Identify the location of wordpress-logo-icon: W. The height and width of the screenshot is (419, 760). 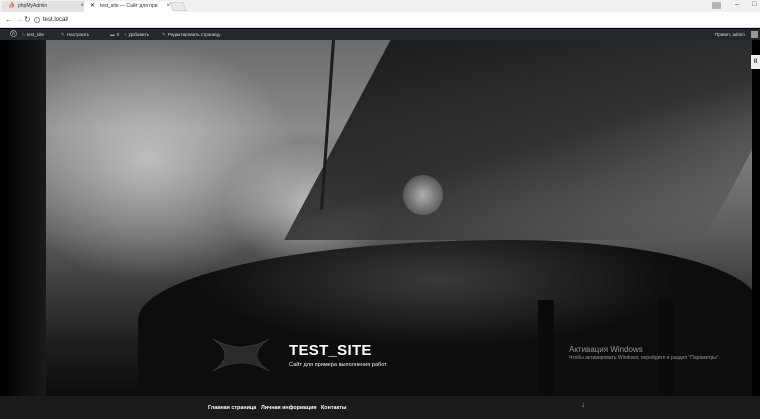
(13, 34).